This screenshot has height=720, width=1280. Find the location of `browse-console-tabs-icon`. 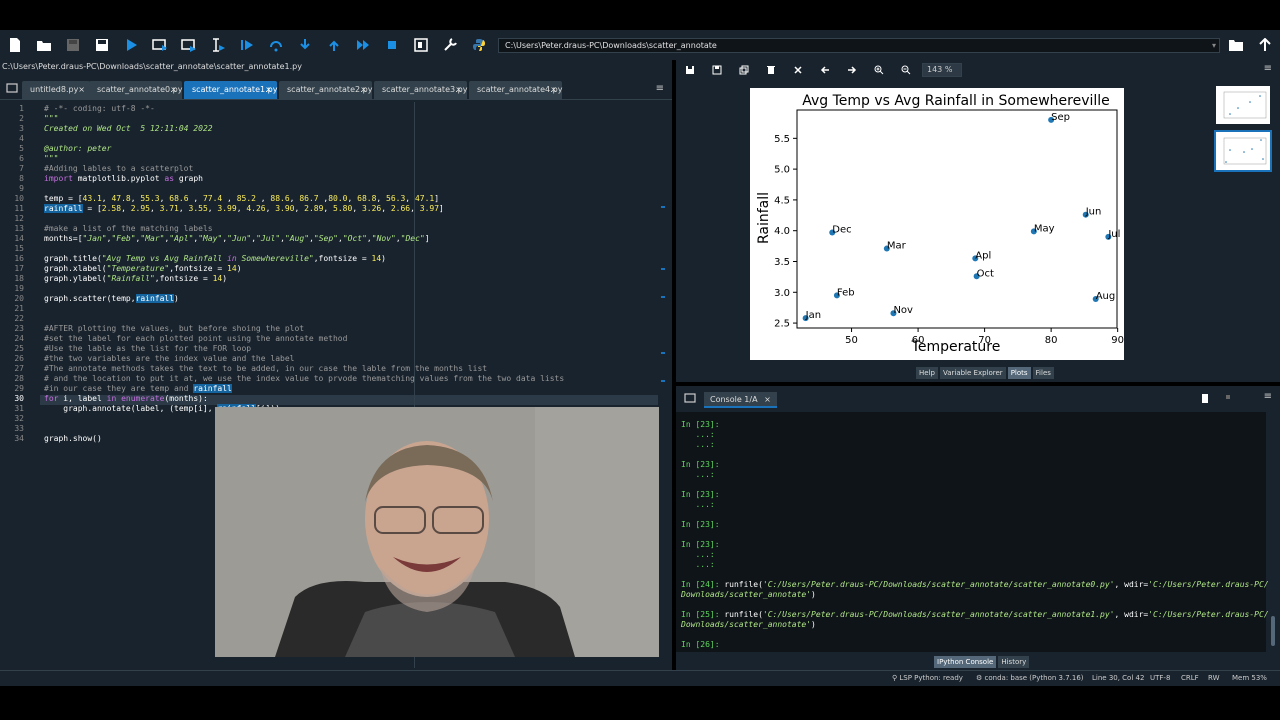

browse-console-tabs-icon is located at coordinates (690, 399).